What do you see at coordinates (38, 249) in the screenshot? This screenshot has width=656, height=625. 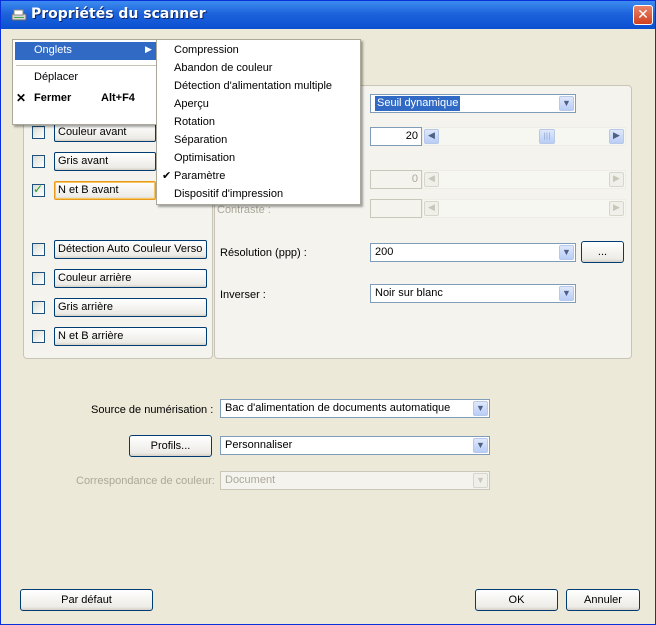 I see `checkbox-detection-auto-couleur-verso` at bounding box center [38, 249].